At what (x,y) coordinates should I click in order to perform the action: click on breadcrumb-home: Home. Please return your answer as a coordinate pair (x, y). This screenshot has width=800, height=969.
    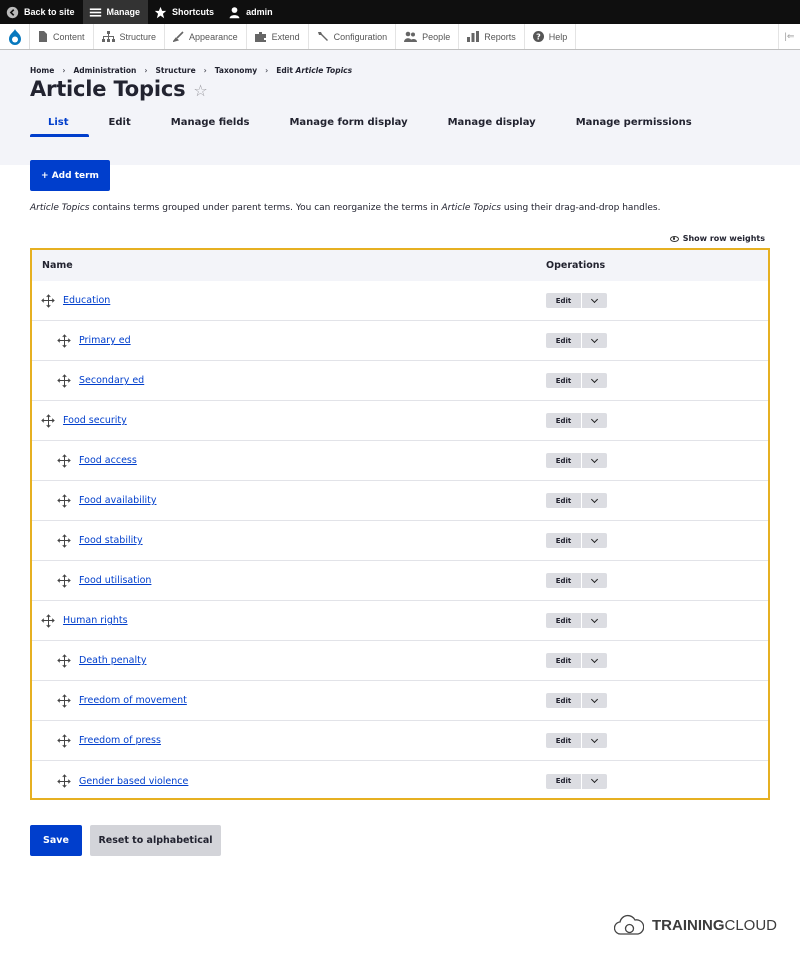
    Looking at the image, I should click on (42, 70).